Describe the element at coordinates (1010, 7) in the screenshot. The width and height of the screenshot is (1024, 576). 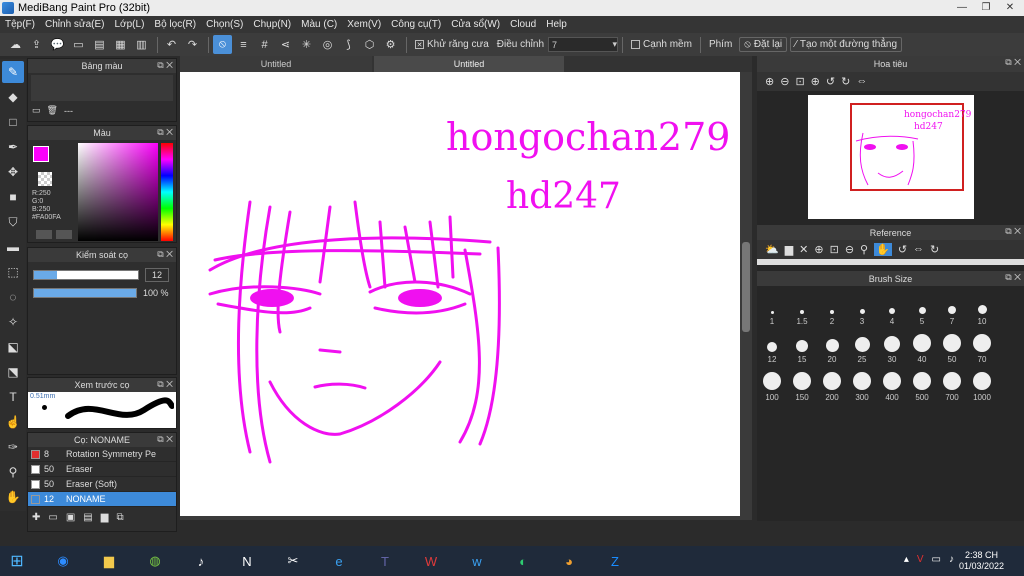
I see `close-button: ✕` at that location.